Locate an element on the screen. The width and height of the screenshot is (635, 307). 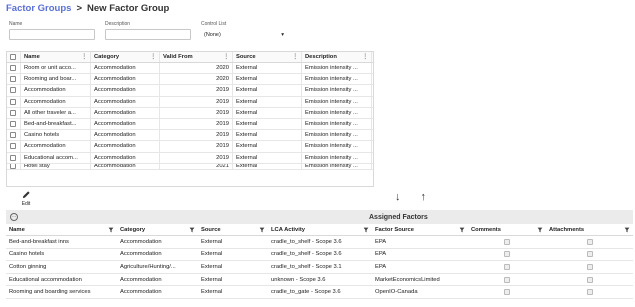
column-header-attachments: Attachments is located at coordinates (589, 229).